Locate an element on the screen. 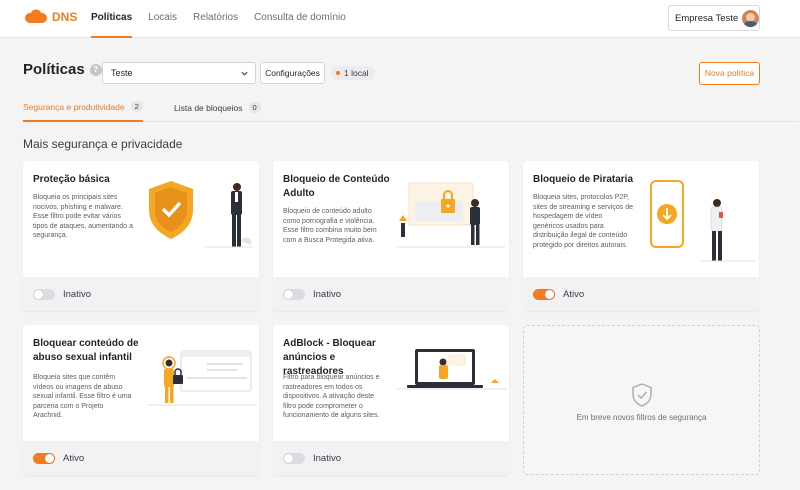  tab-count: 2 is located at coordinates (136, 106).